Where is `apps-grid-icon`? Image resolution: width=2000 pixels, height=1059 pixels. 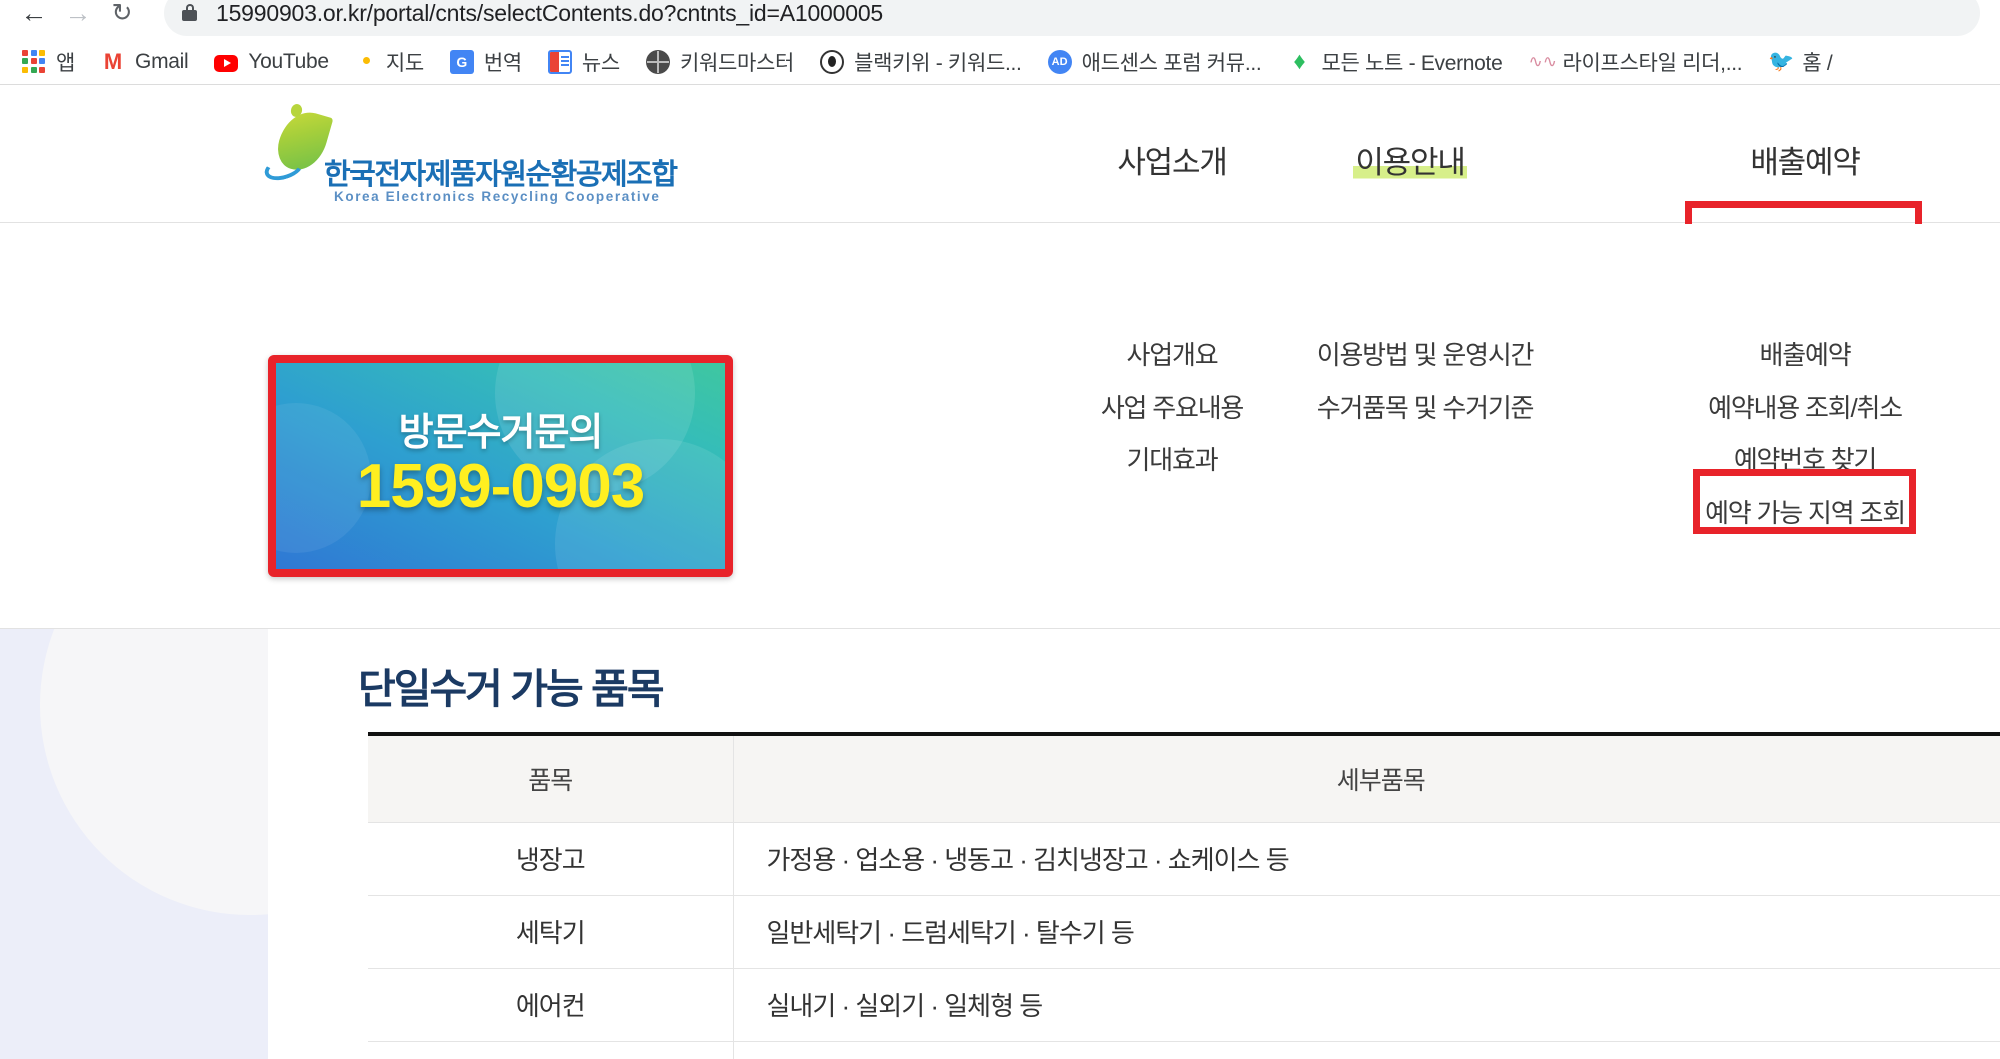
apps-grid-icon is located at coordinates (34, 61).